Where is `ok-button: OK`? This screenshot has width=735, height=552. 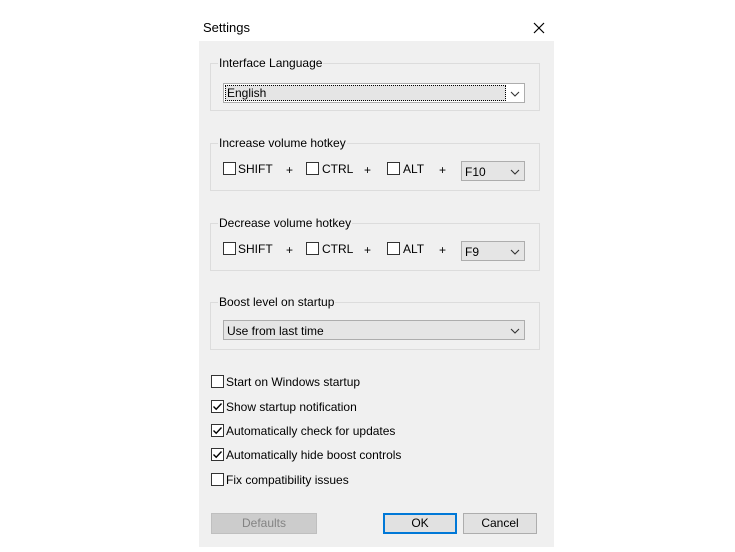 ok-button: OK is located at coordinates (420, 523).